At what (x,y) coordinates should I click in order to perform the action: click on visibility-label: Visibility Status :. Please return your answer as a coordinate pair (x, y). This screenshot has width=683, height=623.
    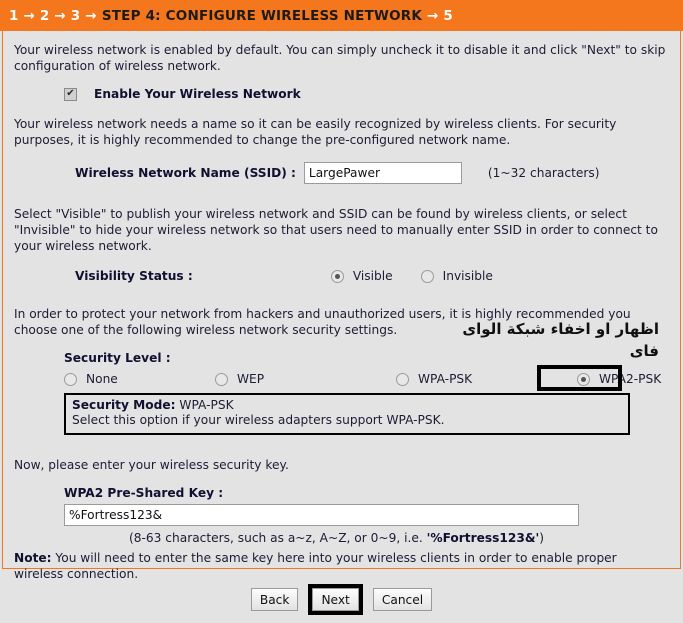
    Looking at the image, I should click on (134, 276).